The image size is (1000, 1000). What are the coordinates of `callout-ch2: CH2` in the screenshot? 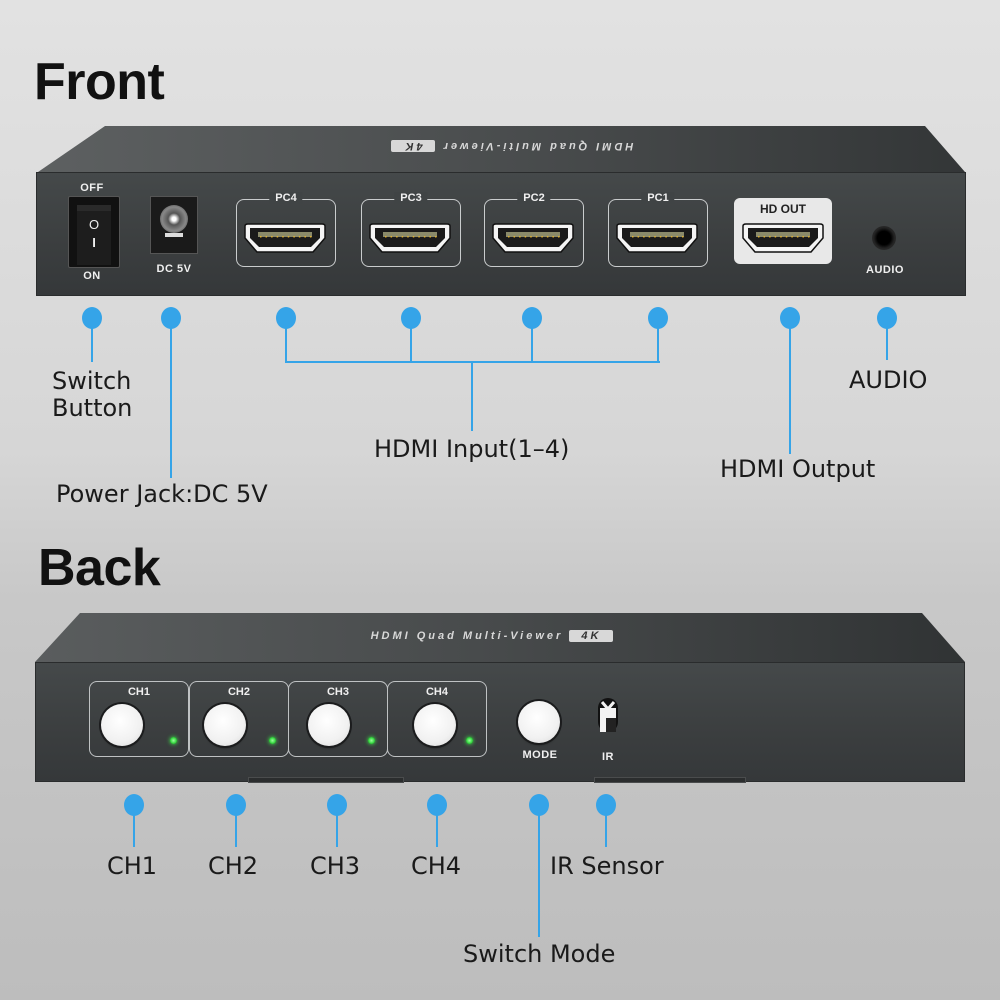 It's located at (233, 866).